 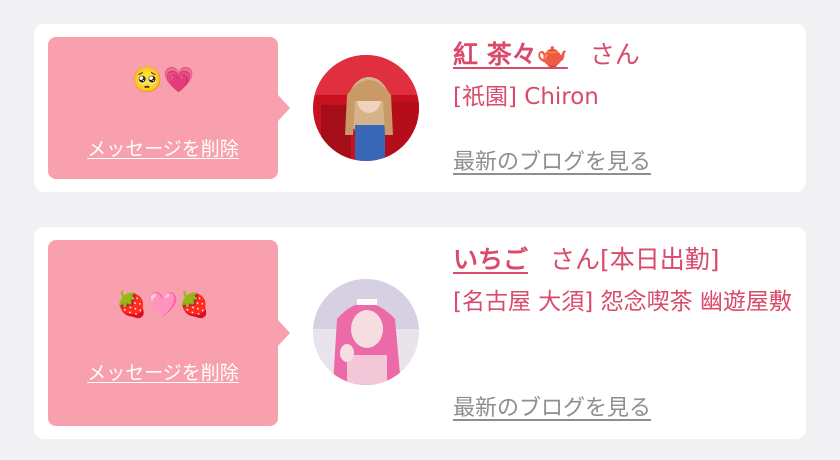 I want to click on shop-name: [名古屋 大須] 怨念喫茶 幽遊屋敷, so click(x=622, y=302).